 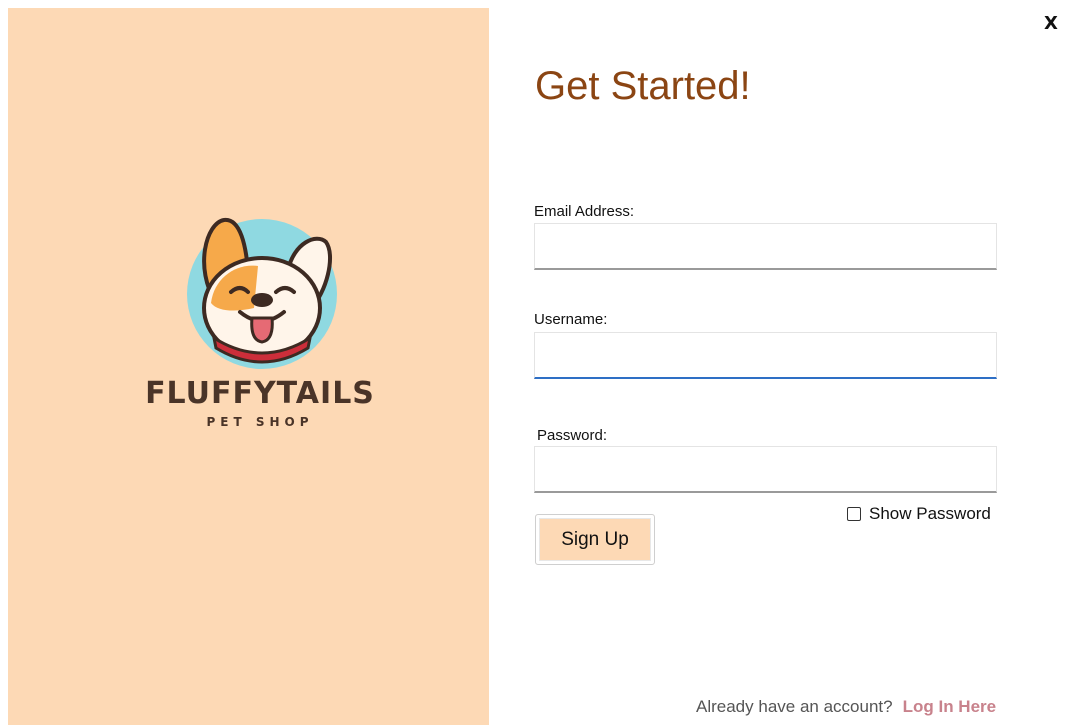 I want to click on brand-subtitle: PET SHOP, so click(x=260, y=422).